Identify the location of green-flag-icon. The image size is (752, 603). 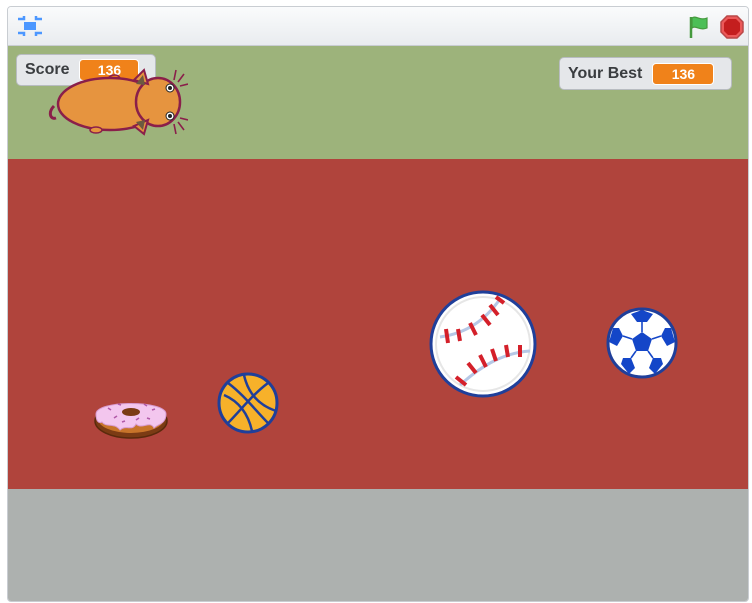
(699, 27).